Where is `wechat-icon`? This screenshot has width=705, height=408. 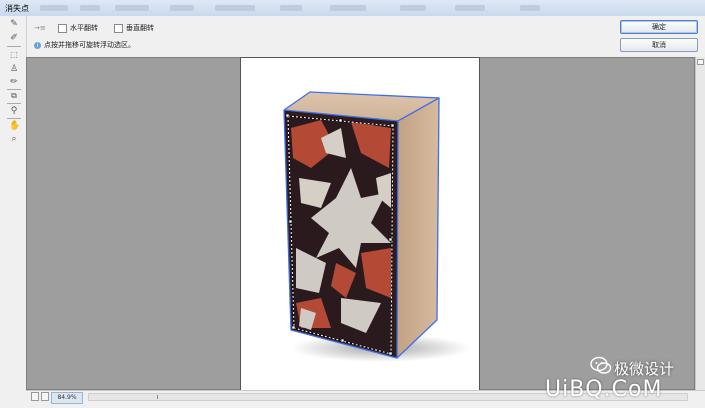 wechat-icon is located at coordinates (601, 365).